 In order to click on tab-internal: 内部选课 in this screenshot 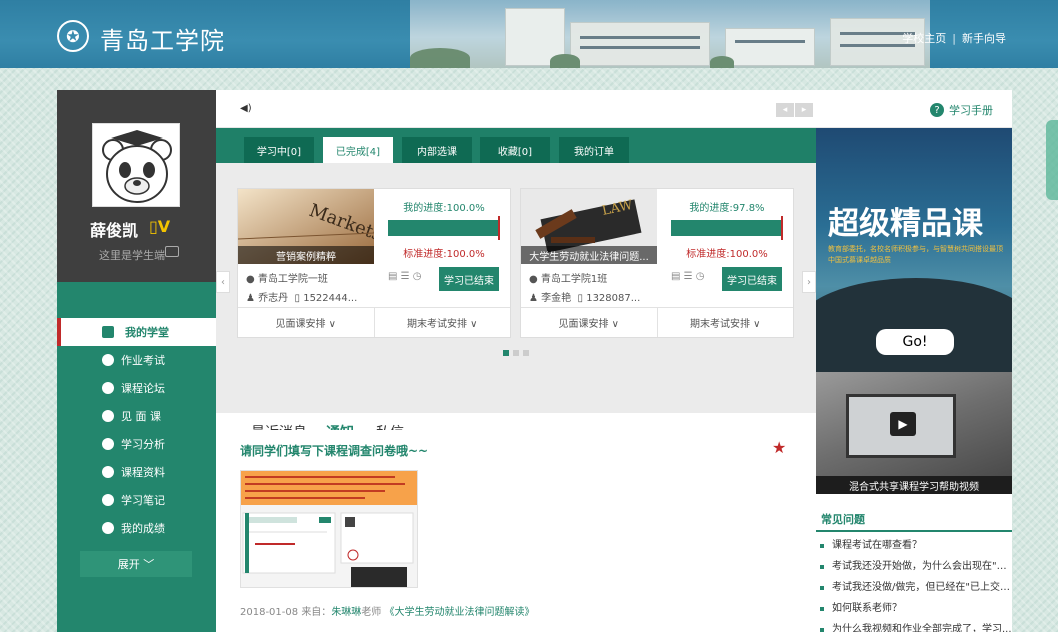, I will do `click(437, 150)`.